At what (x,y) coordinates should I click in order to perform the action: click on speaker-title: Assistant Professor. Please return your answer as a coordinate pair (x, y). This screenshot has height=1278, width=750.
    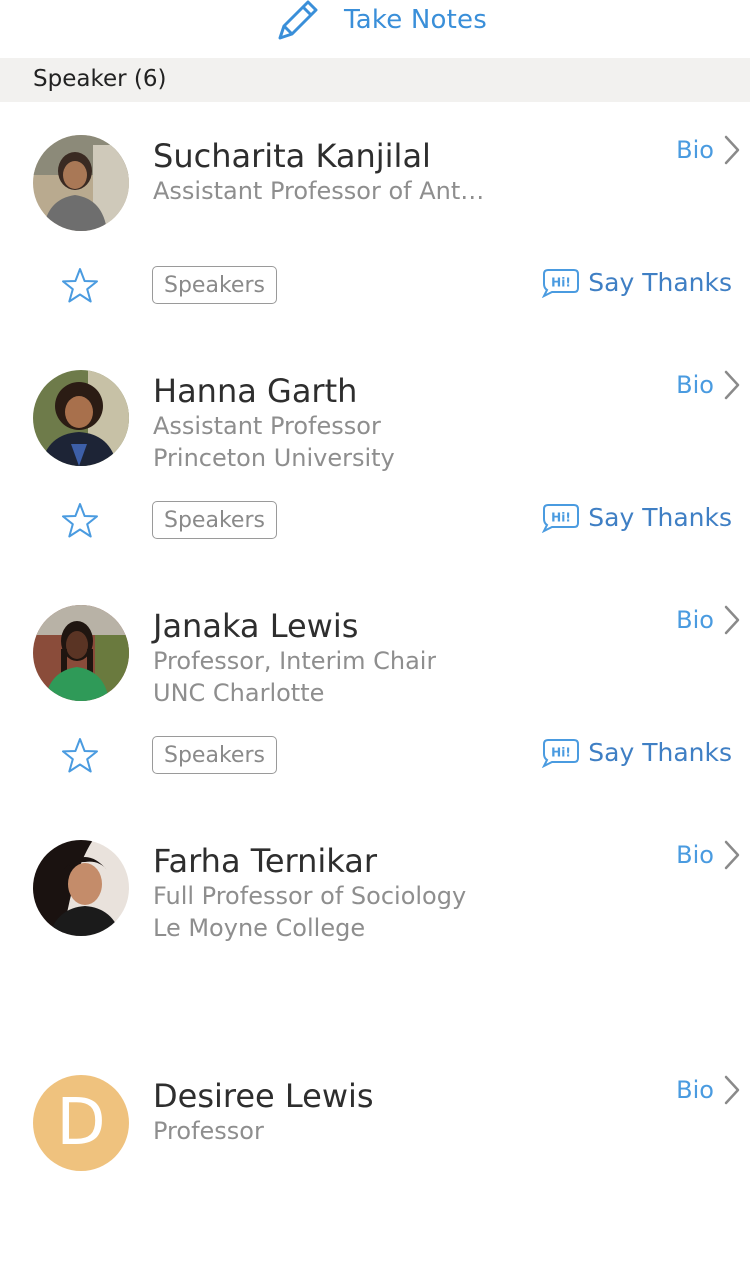
    Looking at the image, I should click on (267, 426).